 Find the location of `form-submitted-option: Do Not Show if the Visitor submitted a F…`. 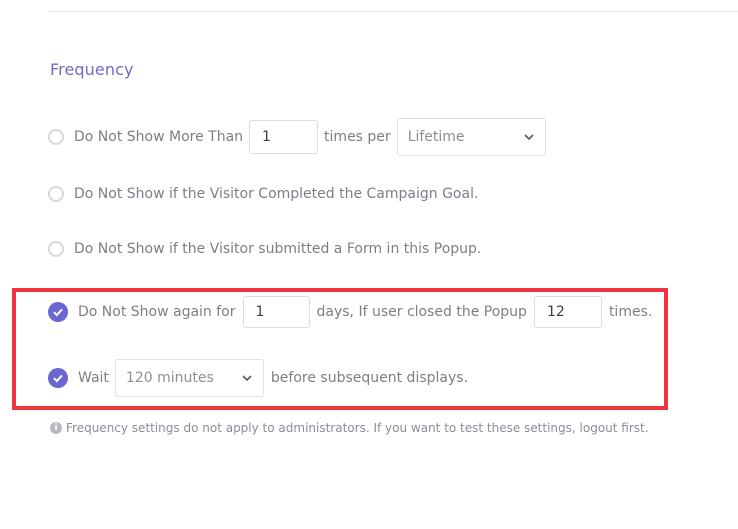

form-submitted-option: Do Not Show if the Visitor submitted a F… is located at coordinates (264, 249).